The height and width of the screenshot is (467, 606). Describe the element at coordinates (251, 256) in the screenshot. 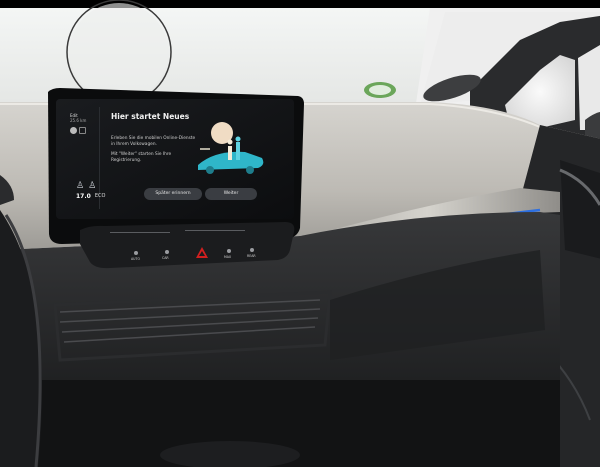

I see `climate-label-rear: REAR` at that location.